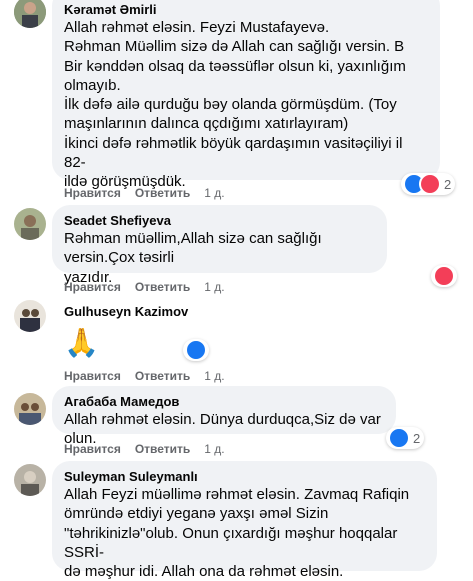  What do you see at coordinates (127, 312) in the screenshot?
I see `comment-author: Gulhuseyn Kazimov` at bounding box center [127, 312].